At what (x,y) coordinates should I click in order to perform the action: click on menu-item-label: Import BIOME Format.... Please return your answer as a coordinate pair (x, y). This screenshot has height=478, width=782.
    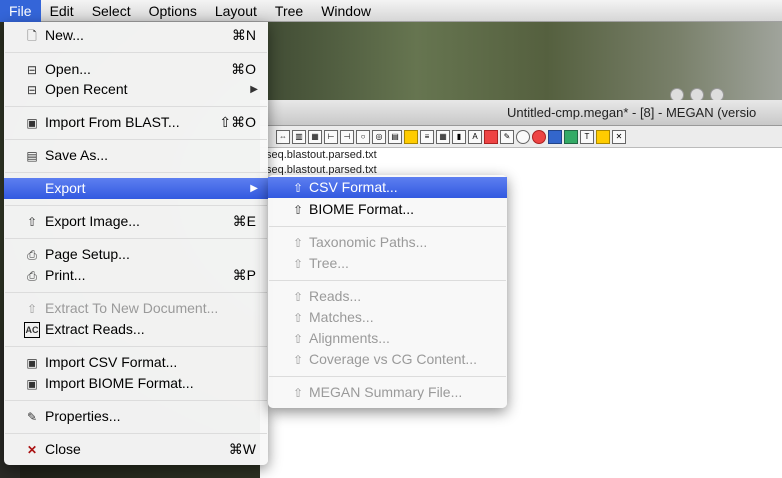
    Looking at the image, I should click on (119, 383).